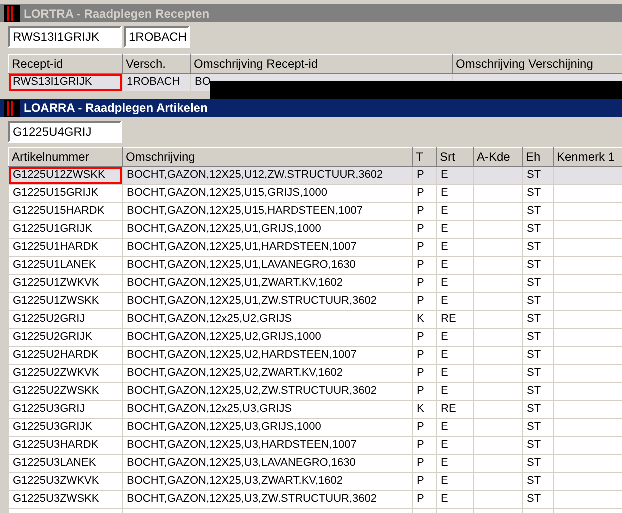 The width and height of the screenshot is (622, 513). I want to click on table-cell: G1225U12ZWSKK, so click(66, 176).